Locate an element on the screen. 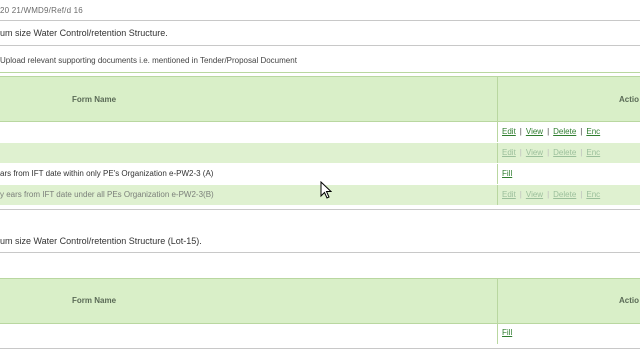  tender-reference-id: 20 21/WMD9/Ref/d 16 is located at coordinates (41, 10).